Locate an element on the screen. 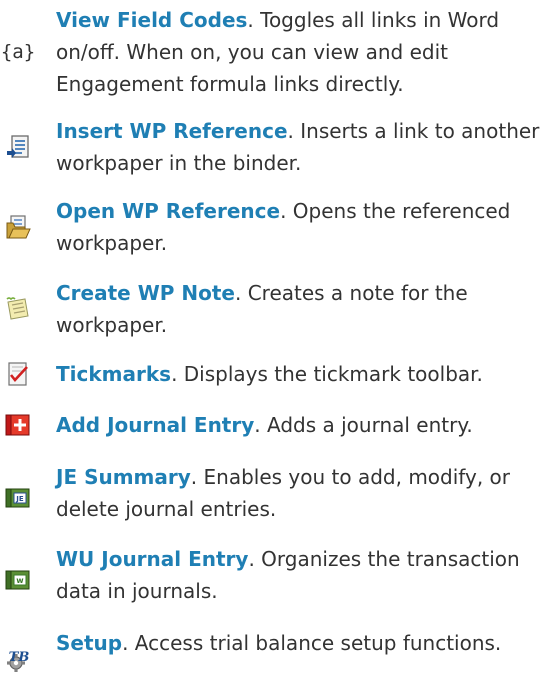 The height and width of the screenshot is (695, 557). field-codes-icon: {a} is located at coordinates (18, 52).